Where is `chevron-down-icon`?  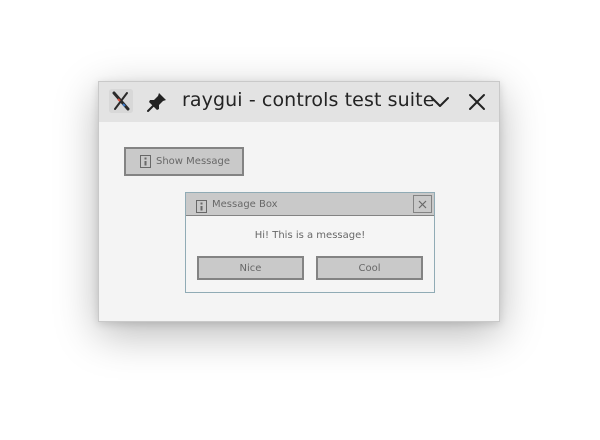
chevron-down-icon is located at coordinates (440, 102).